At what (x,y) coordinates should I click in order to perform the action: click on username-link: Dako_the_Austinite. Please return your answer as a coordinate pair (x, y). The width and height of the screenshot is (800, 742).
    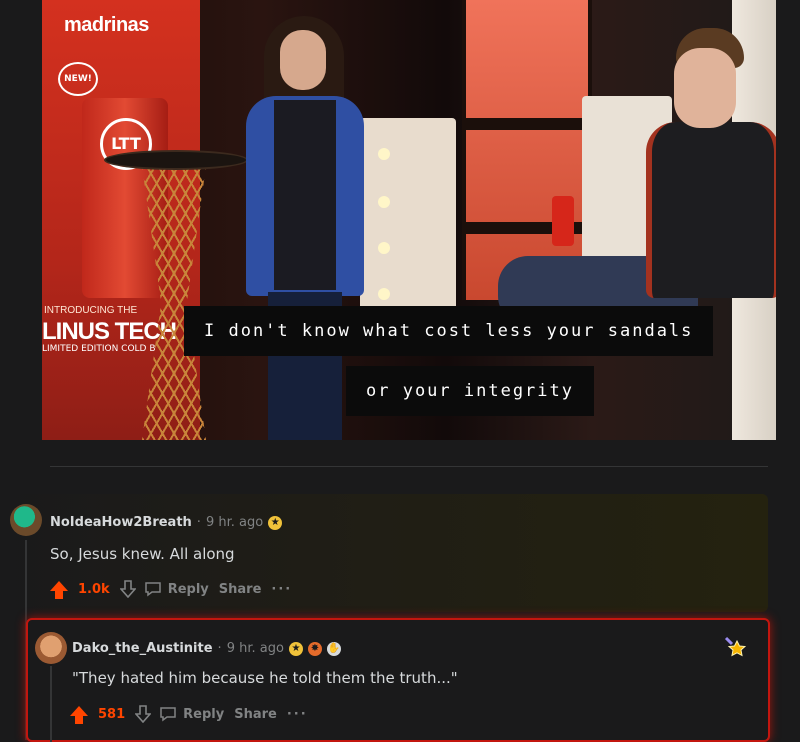
    Looking at the image, I should click on (142, 648).